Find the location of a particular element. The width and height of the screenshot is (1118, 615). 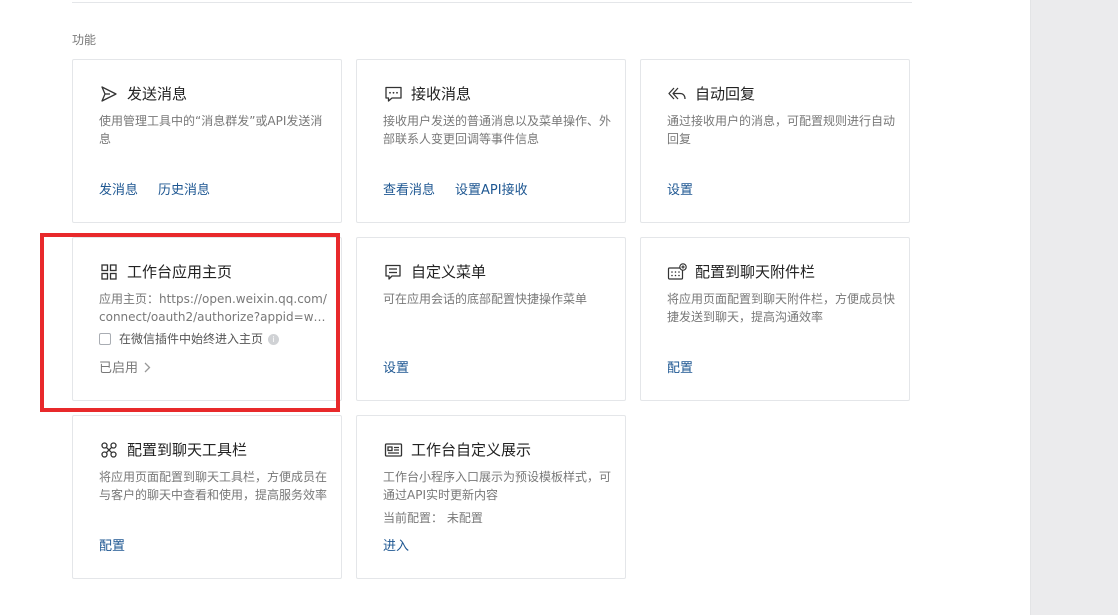

menu-icon is located at coordinates (393, 272).